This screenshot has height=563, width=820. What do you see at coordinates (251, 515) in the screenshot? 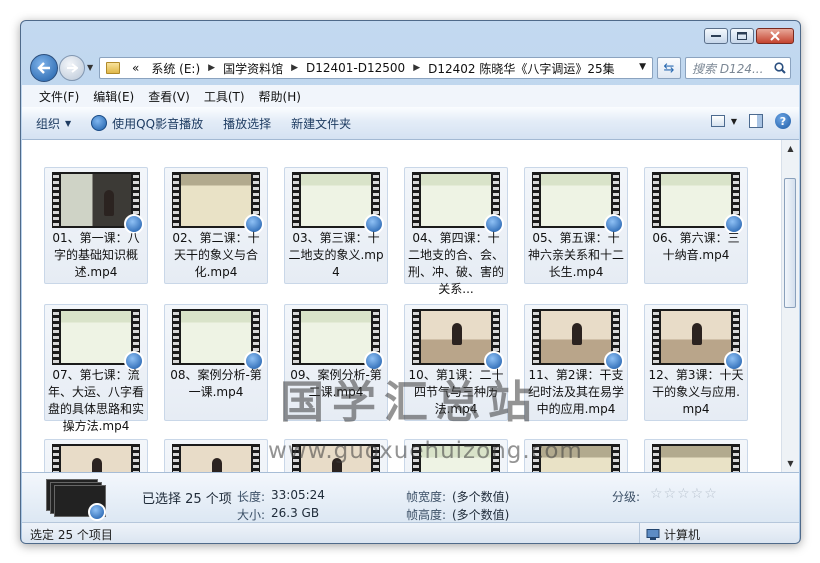
I see `size-label: 大小:` at bounding box center [251, 515].